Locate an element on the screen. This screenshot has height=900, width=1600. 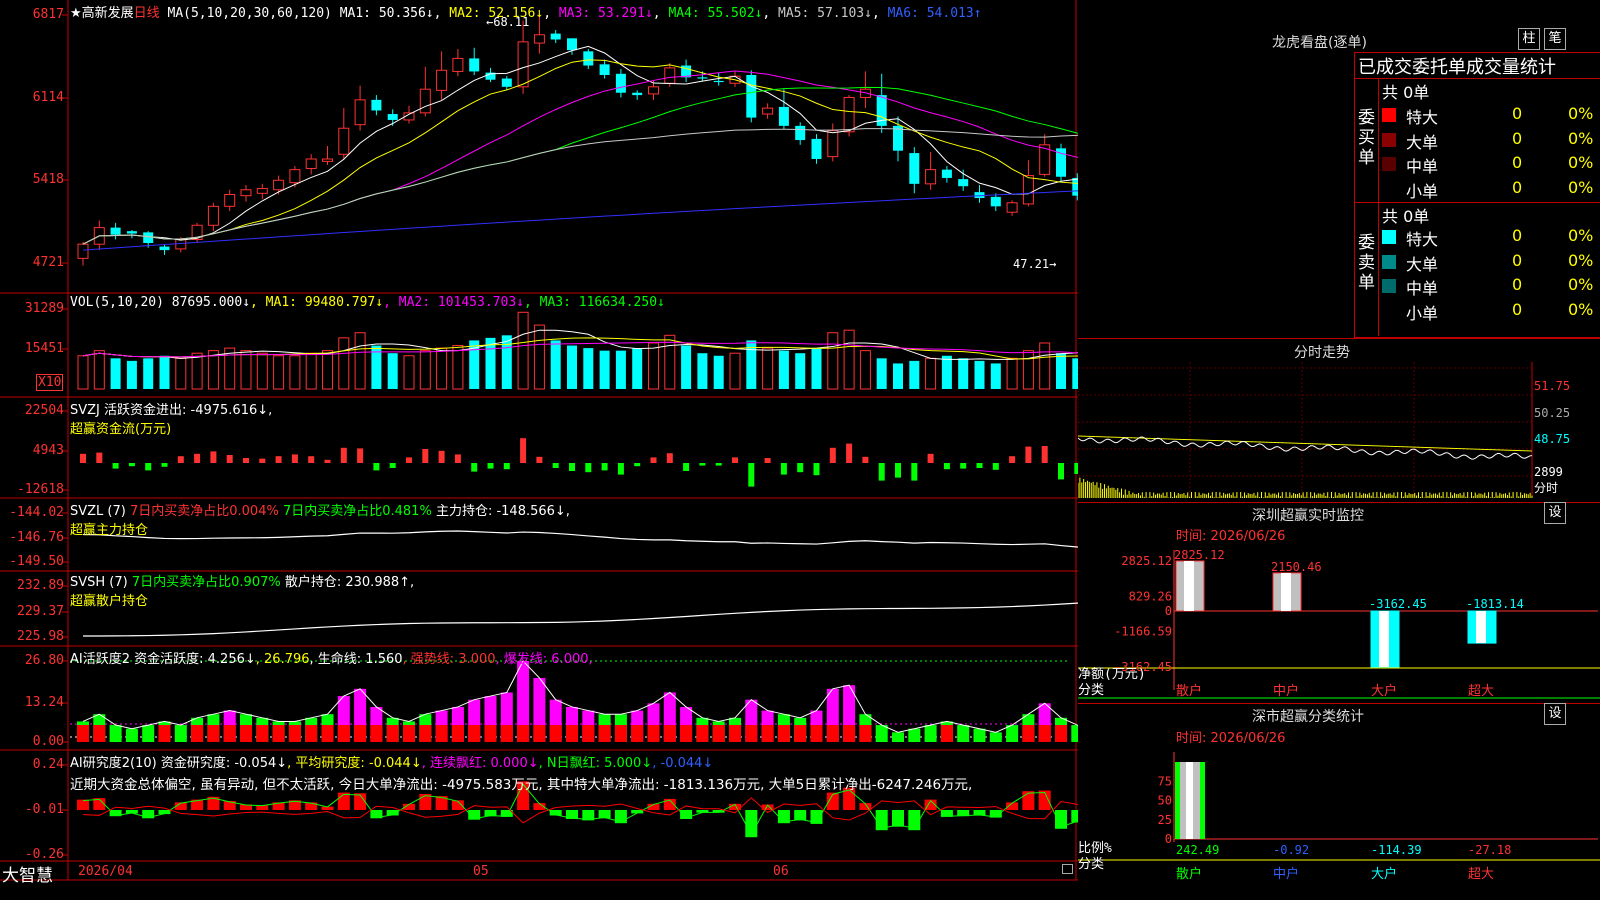
monitor-settings-button: 设 is located at coordinates (1555, 513).